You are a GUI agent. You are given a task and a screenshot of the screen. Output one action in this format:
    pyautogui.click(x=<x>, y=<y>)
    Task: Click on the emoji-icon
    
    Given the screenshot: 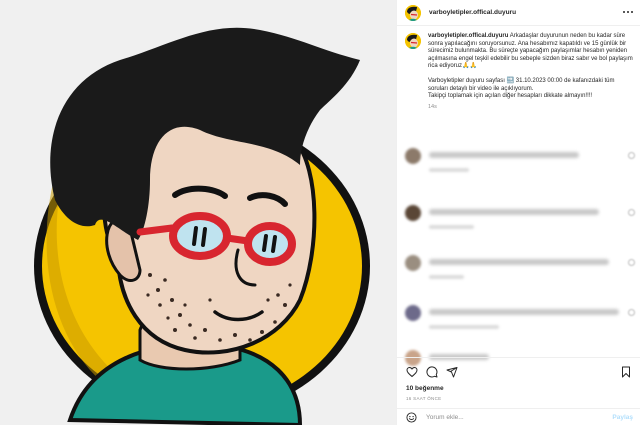 What is the action you would take?
    pyautogui.click(x=411, y=417)
    